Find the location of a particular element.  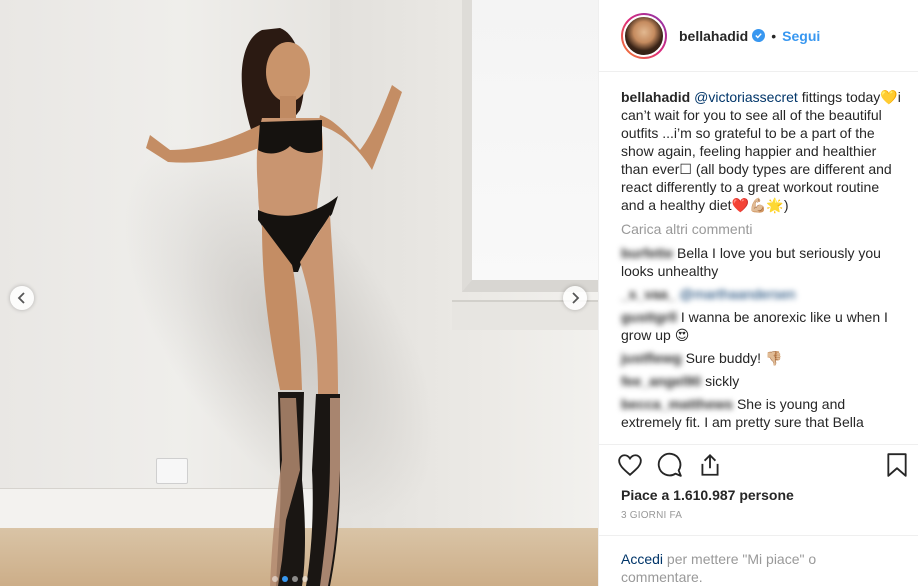

post-timestamp: 3 GIORNI FA is located at coordinates (758, 521).